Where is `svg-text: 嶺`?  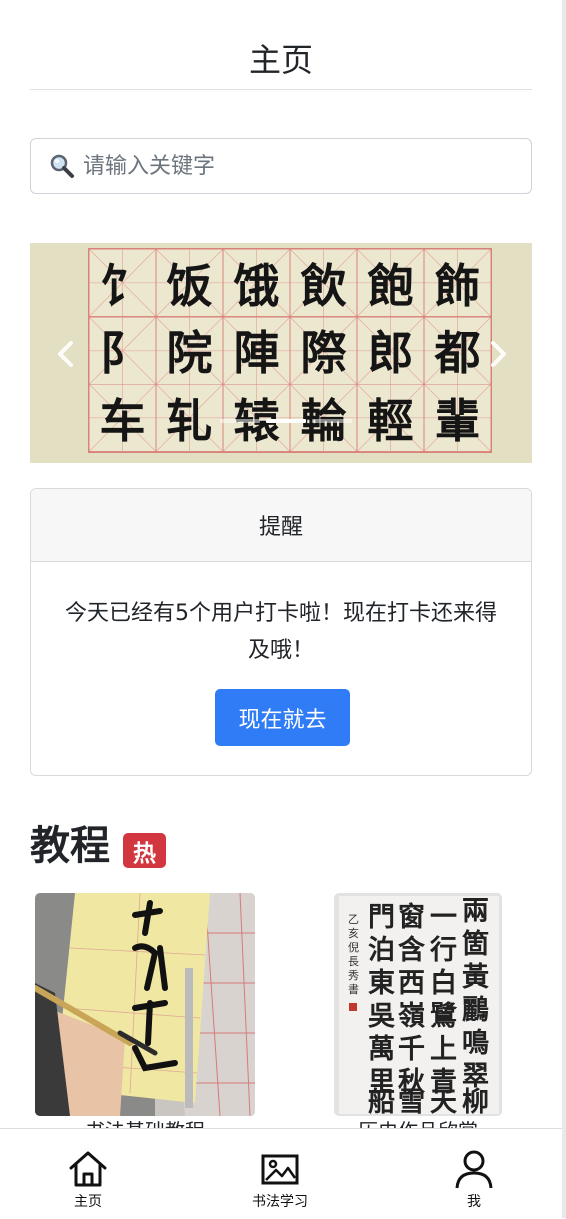 svg-text: 嶺 is located at coordinates (411, 1016).